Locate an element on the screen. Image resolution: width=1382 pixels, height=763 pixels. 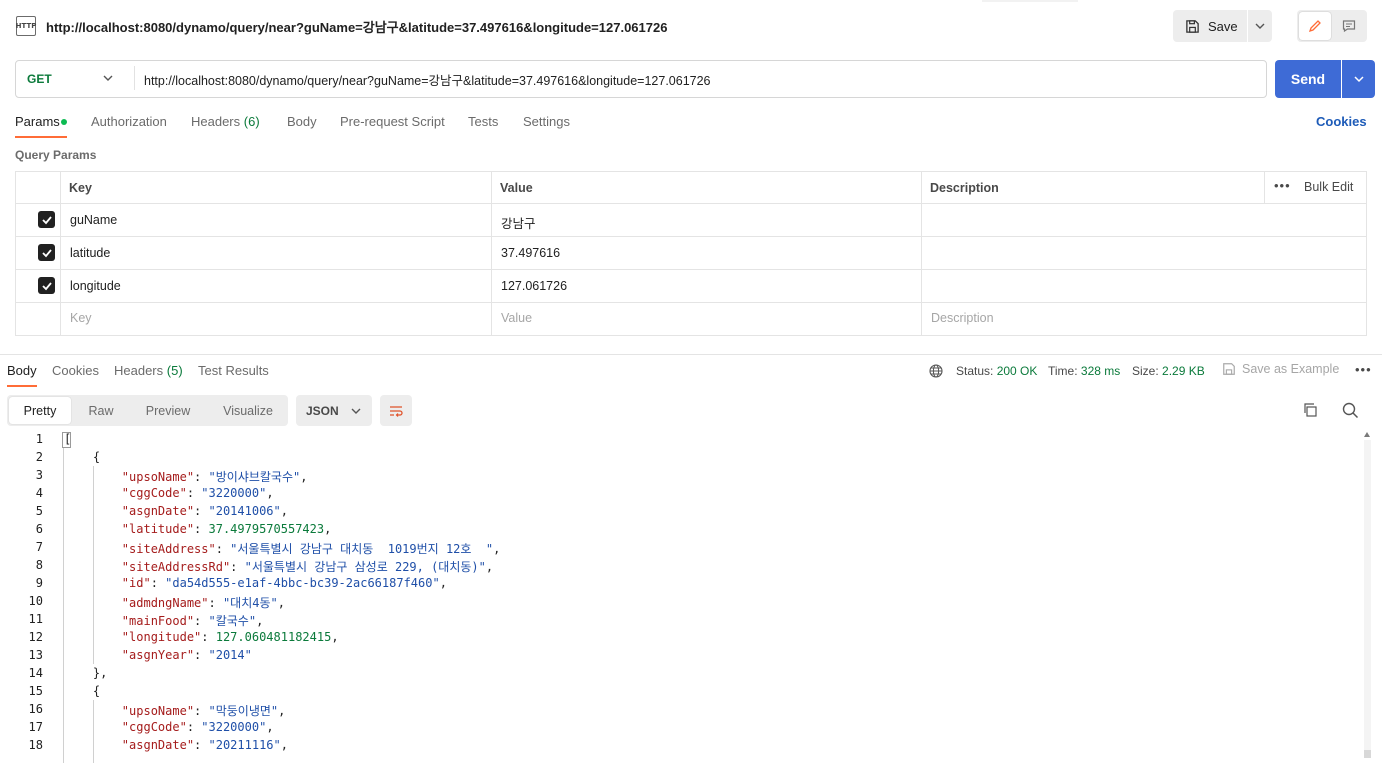
save-button: Save is located at coordinates (1210, 26).